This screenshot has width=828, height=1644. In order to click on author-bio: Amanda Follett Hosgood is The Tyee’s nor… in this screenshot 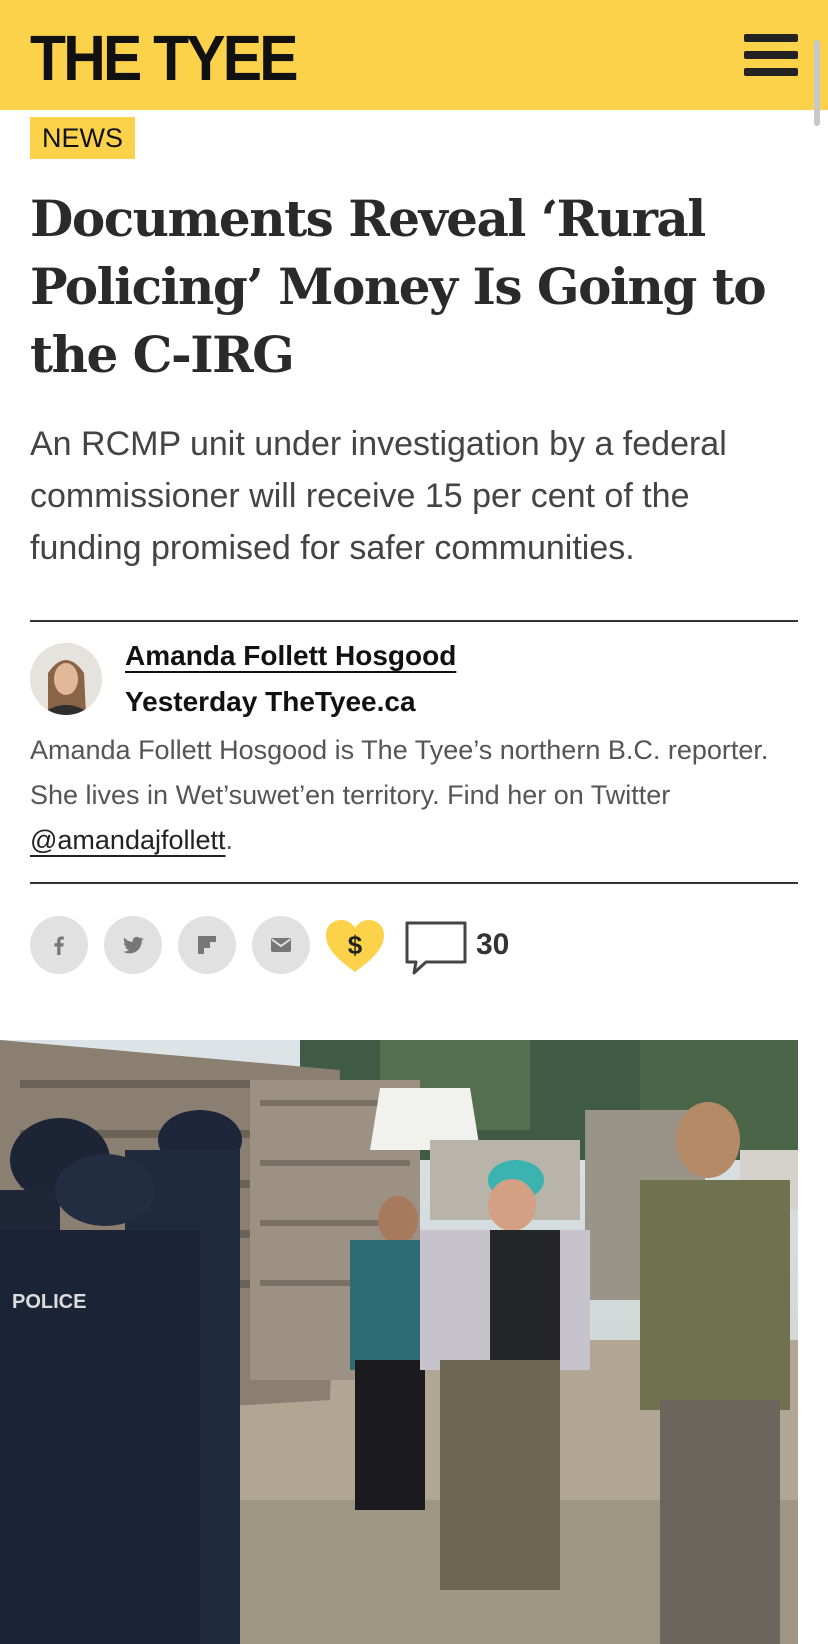, I will do `click(415, 795)`.